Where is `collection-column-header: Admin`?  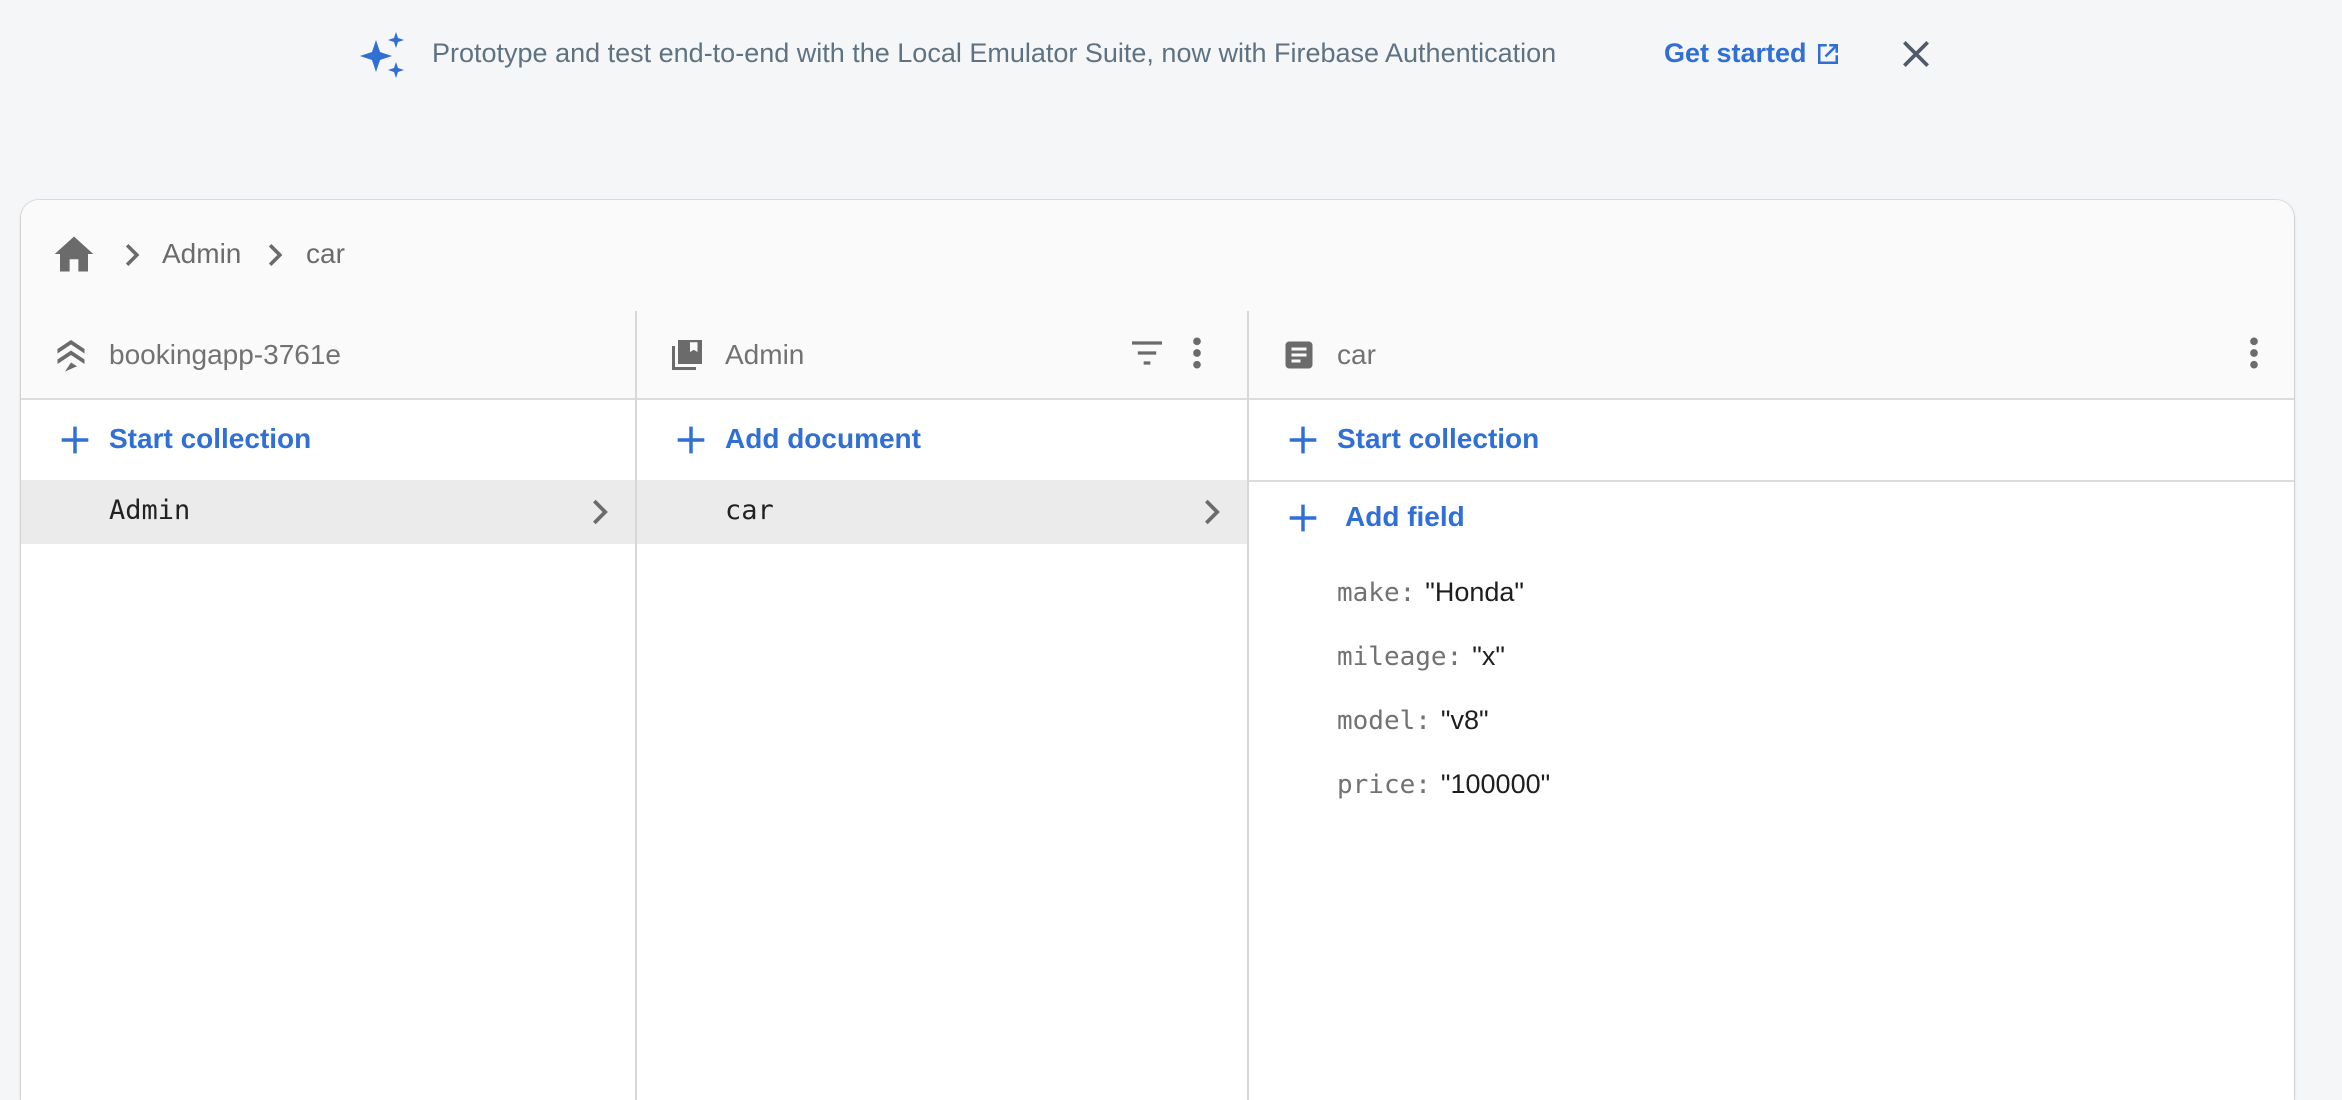 collection-column-header: Admin is located at coordinates (942, 355).